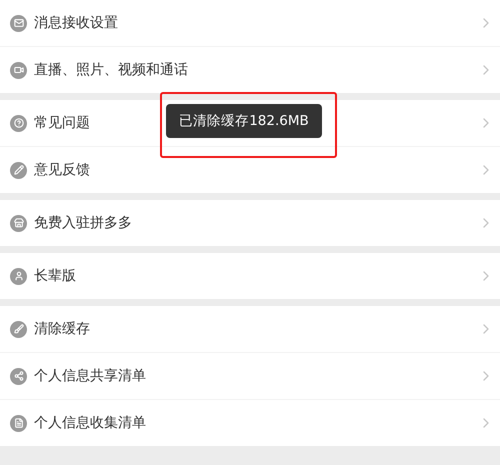  What do you see at coordinates (62, 123) in the screenshot?
I see `settings-label: 常见问题` at bounding box center [62, 123].